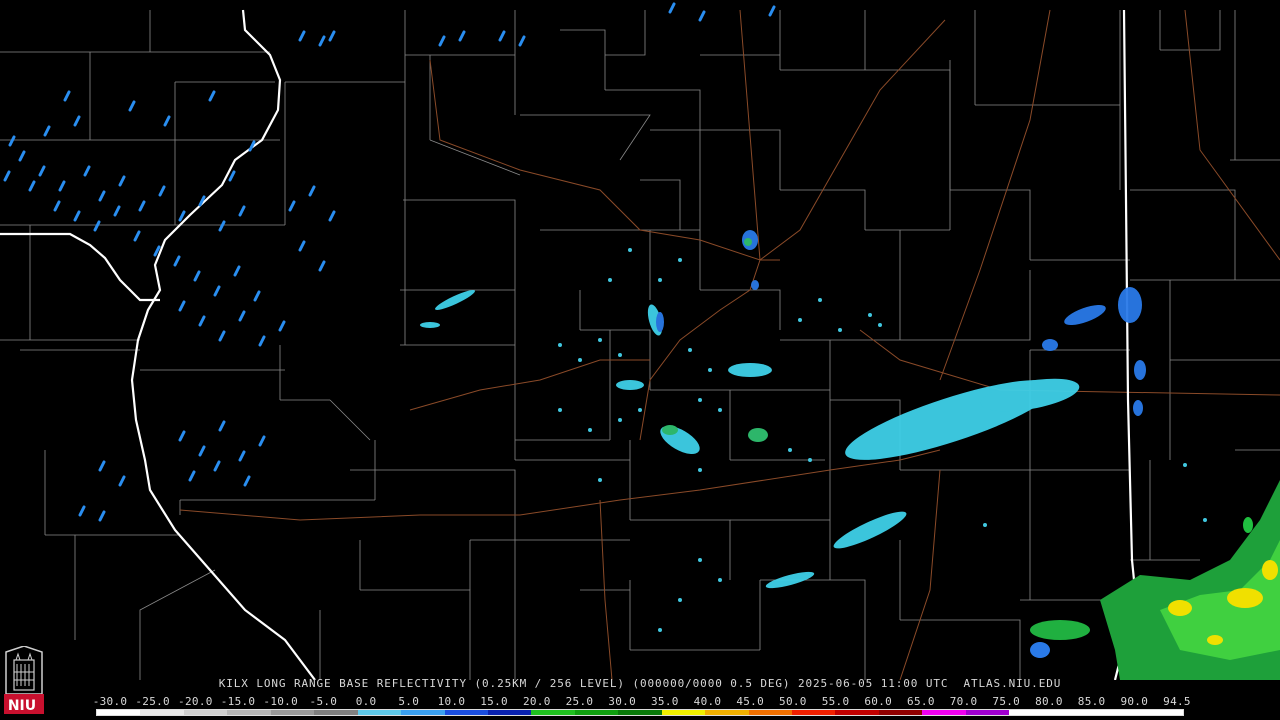 Image resolution: width=1280 pixels, height=720 pixels. Describe the element at coordinates (409, 701) in the screenshot. I see `legend-tick-label: 5.0` at that location.